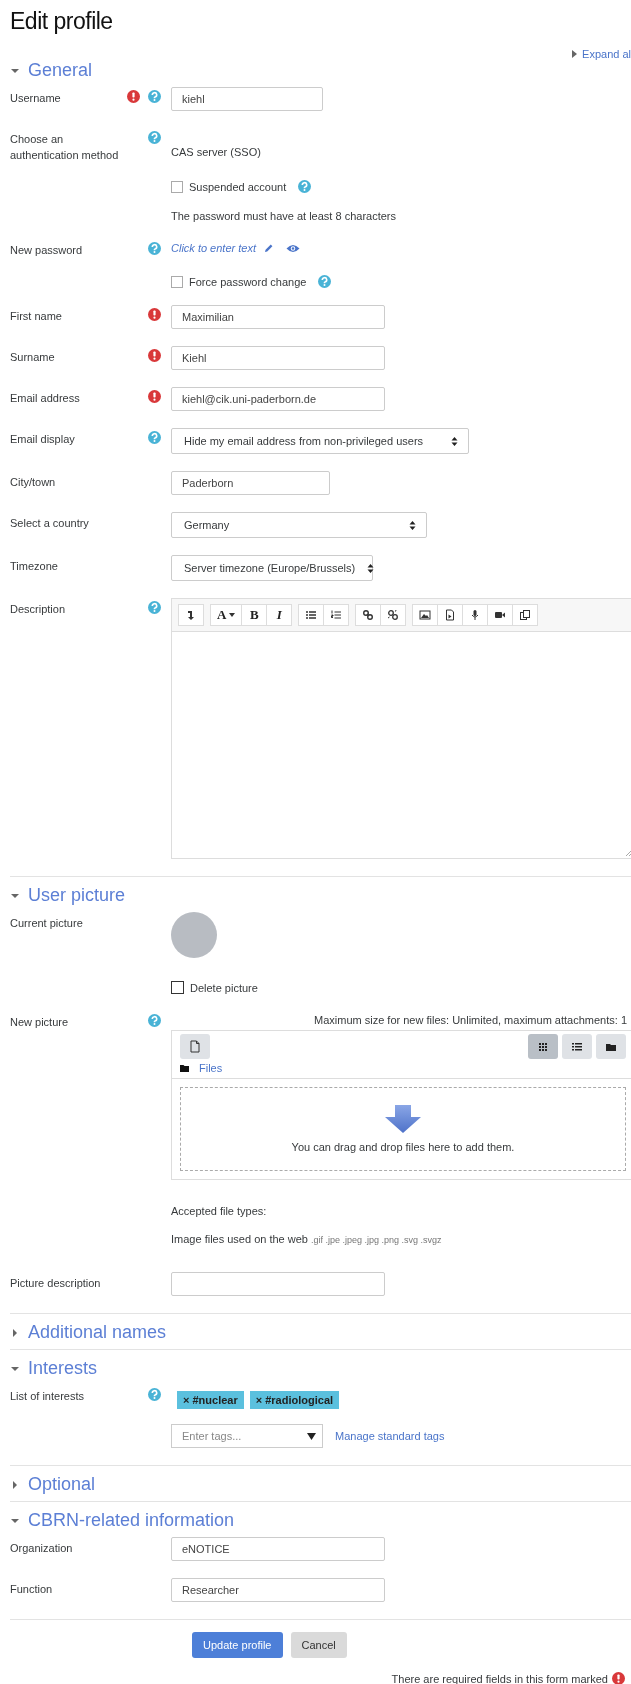 The image size is (631, 1684). I want to click on text-field, so click(278, 1284).